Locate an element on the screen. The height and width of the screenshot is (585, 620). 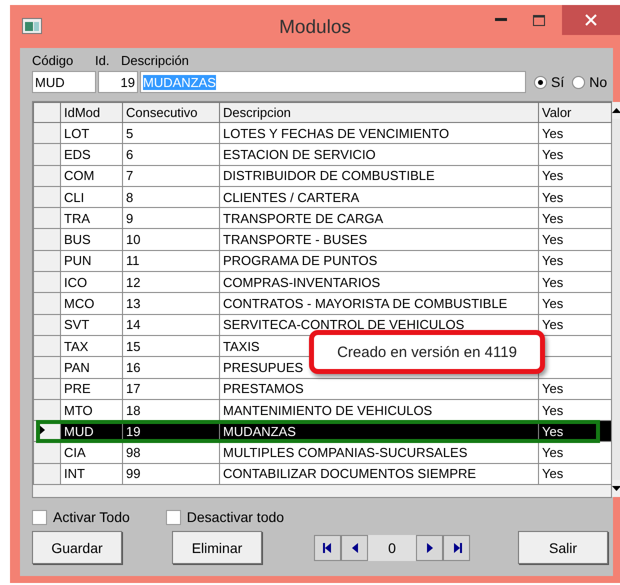
table-cell: 6 is located at coordinates (130, 154).